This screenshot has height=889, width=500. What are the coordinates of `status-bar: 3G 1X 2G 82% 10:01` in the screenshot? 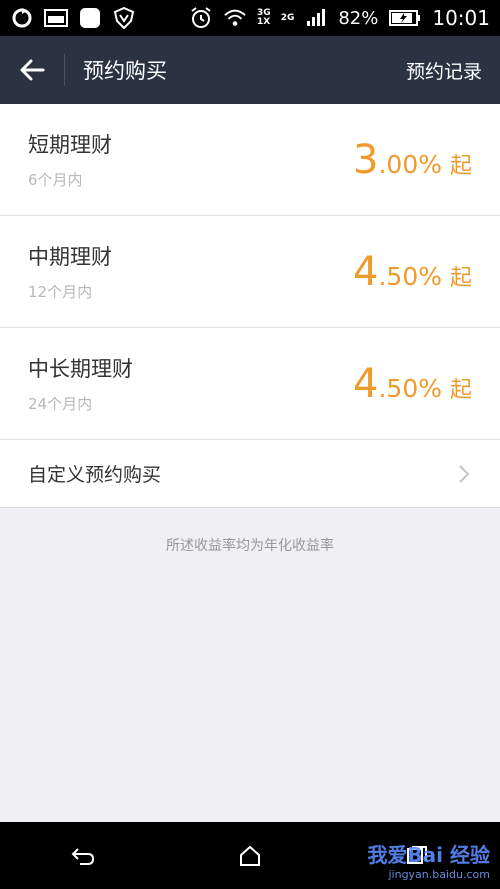 It's located at (250, 18).